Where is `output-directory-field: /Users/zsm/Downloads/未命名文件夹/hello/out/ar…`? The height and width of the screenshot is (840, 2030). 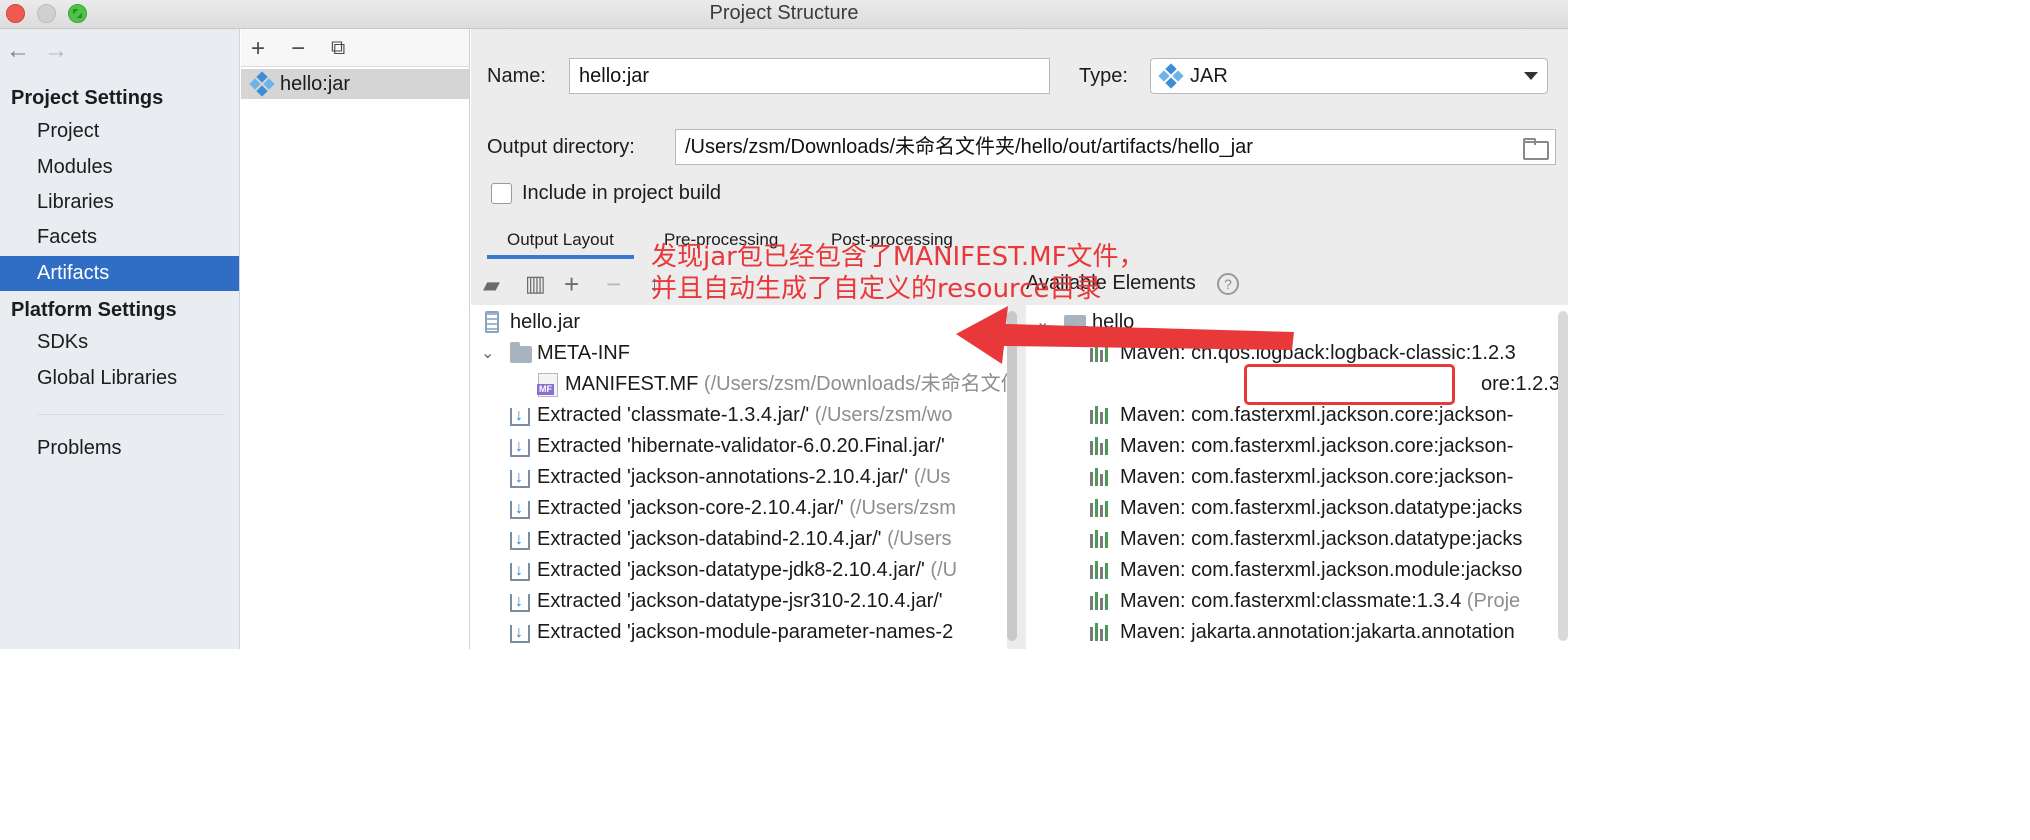
output-directory-field: /Users/zsm/Downloads/未命名文件夹/hello/out/ar… is located at coordinates (1115, 147).